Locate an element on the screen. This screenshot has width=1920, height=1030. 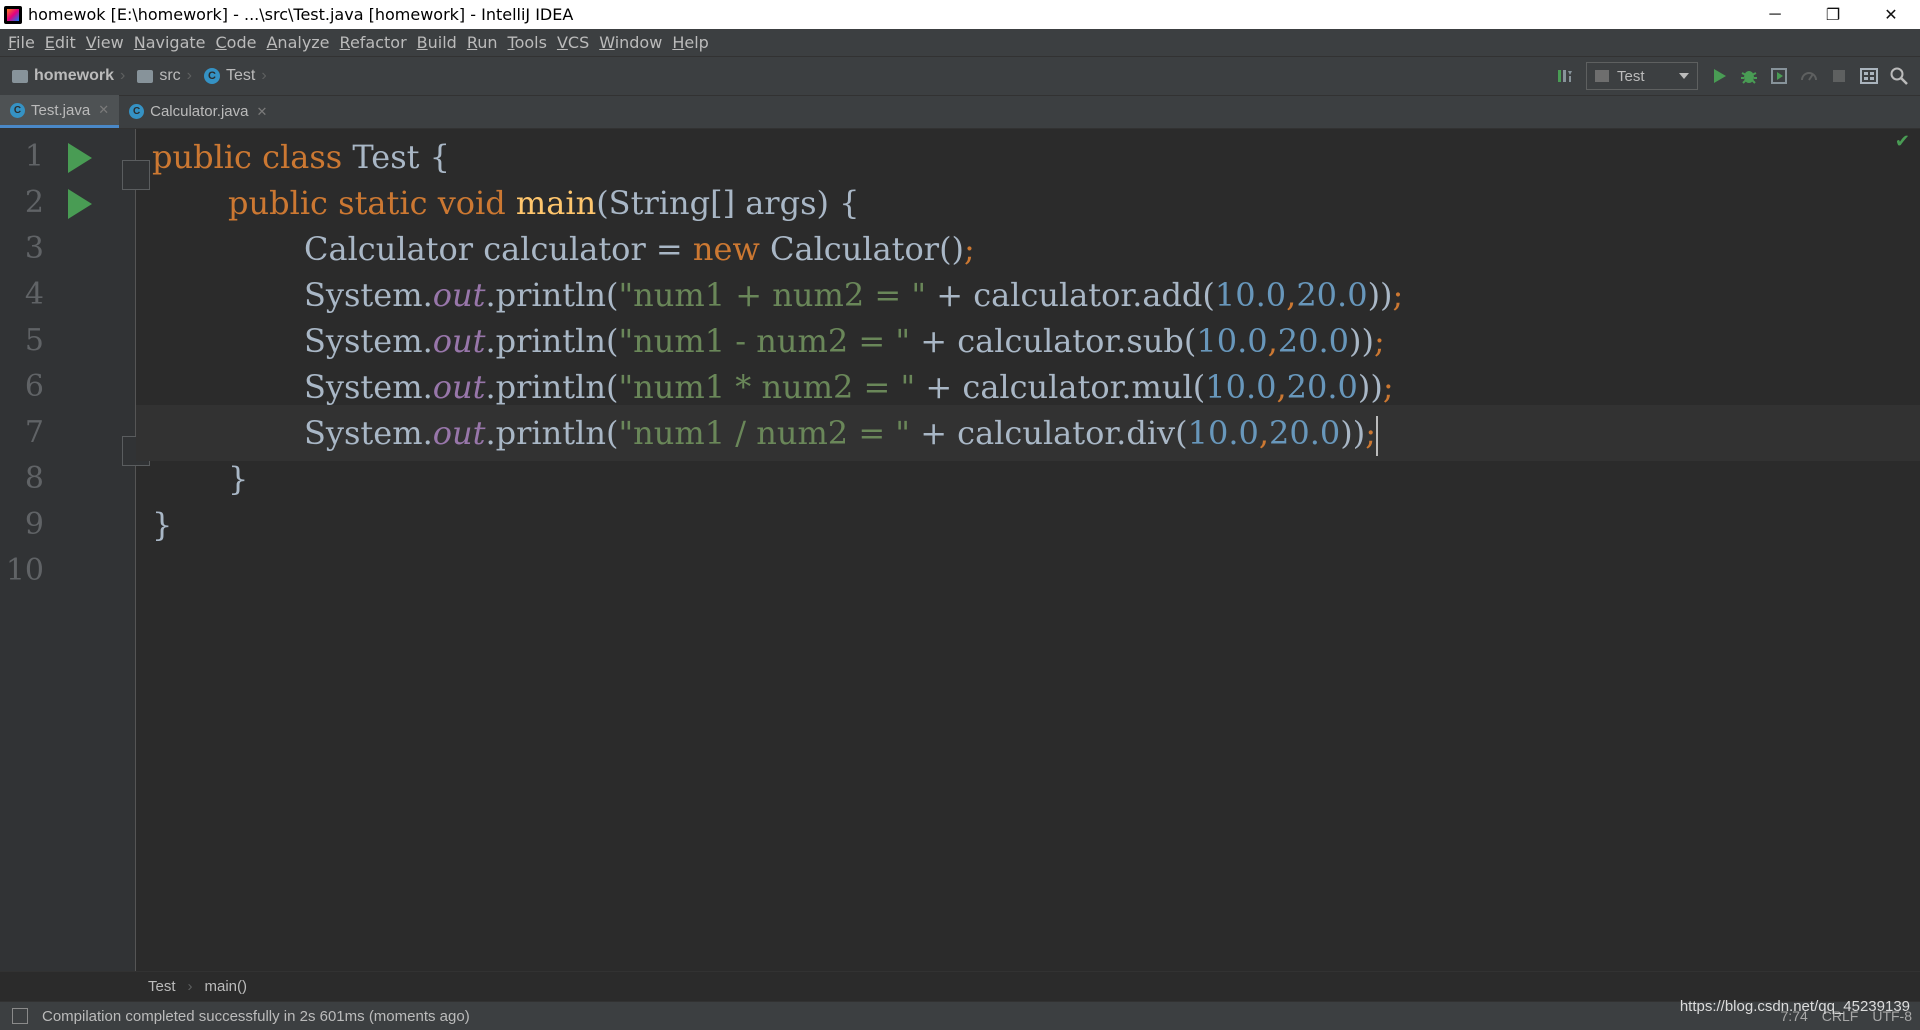
tab-test-java: C Test.java ✕ is located at coordinates (60, 111).